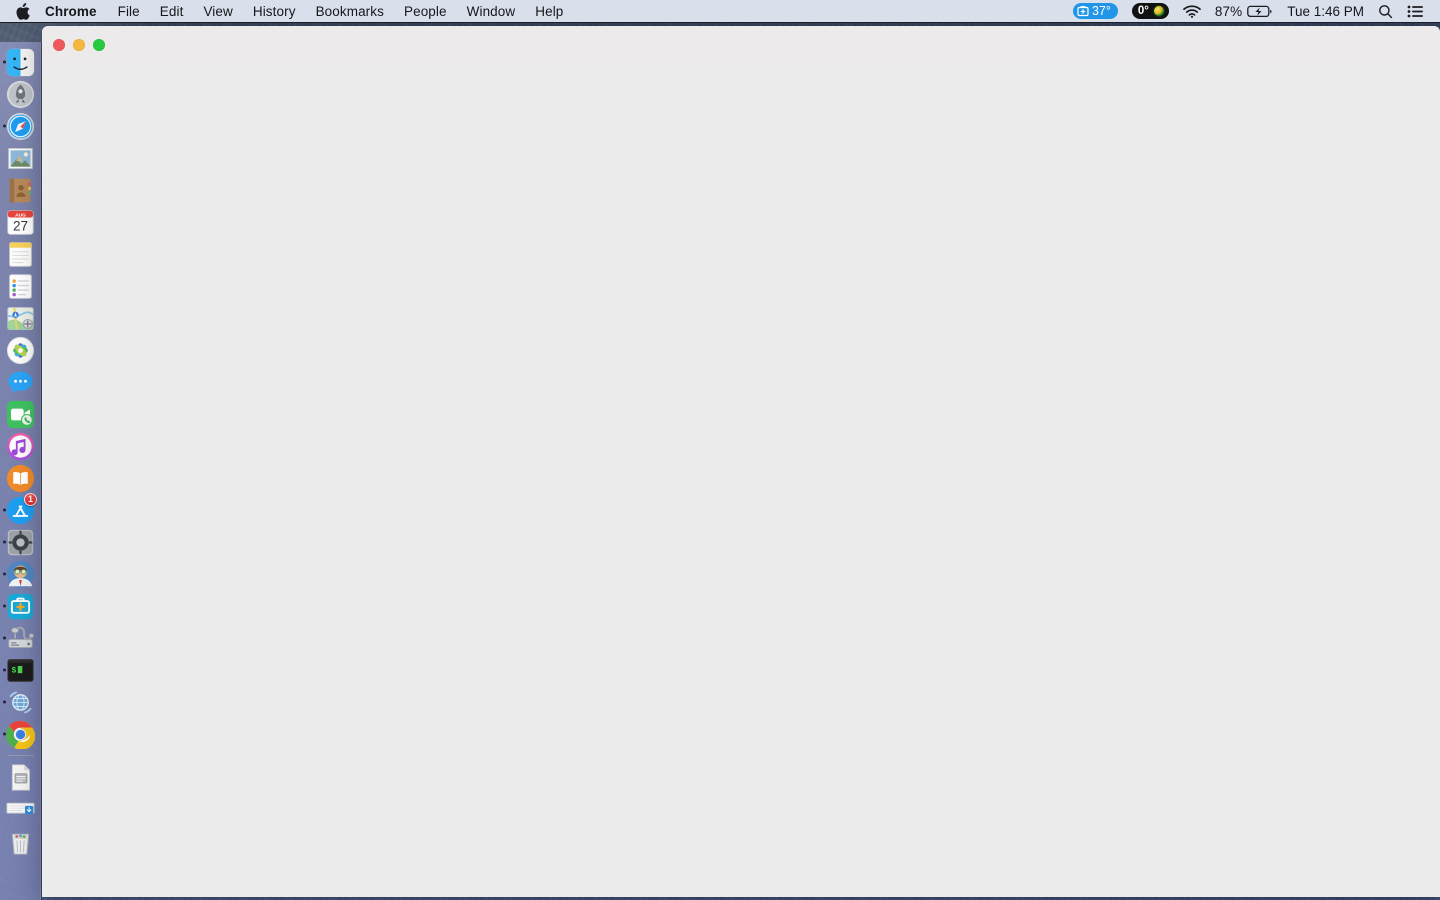 This screenshot has width=1440, height=900. I want to click on user-avatar-icon, so click(20, 574).